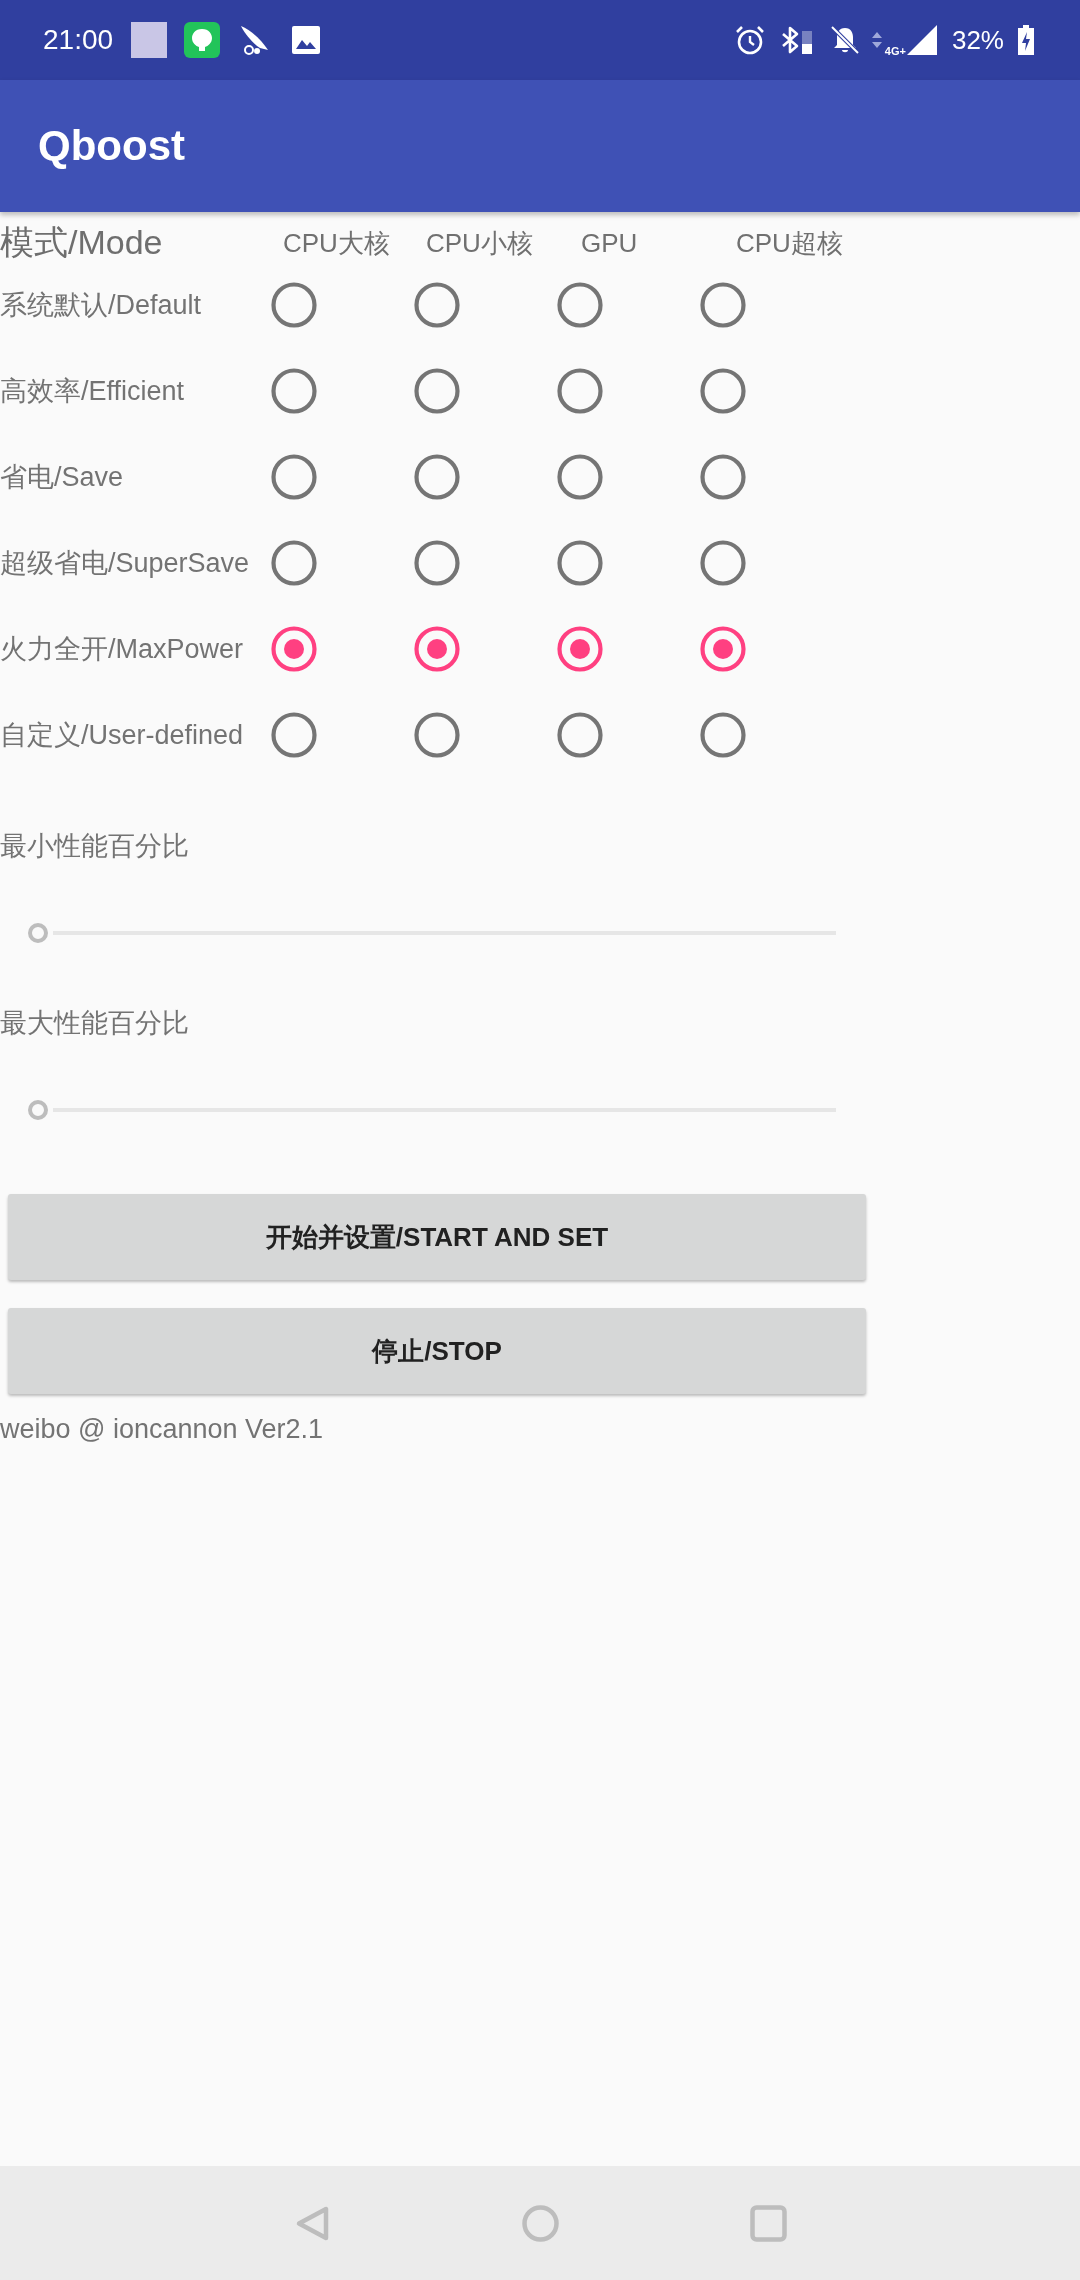 This screenshot has height=2280, width=1080. Describe the element at coordinates (437, 1237) in the screenshot. I see `start-button: 开始并设置/START AND SET` at that location.